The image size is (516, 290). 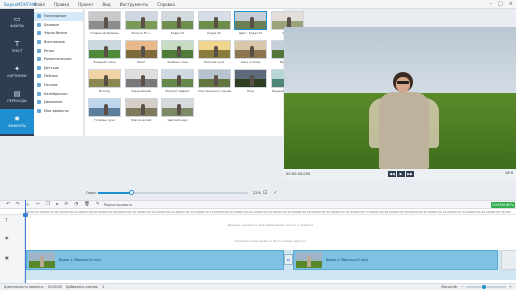 I want to click on cut-icon: ✂, so click(x=38, y=204).